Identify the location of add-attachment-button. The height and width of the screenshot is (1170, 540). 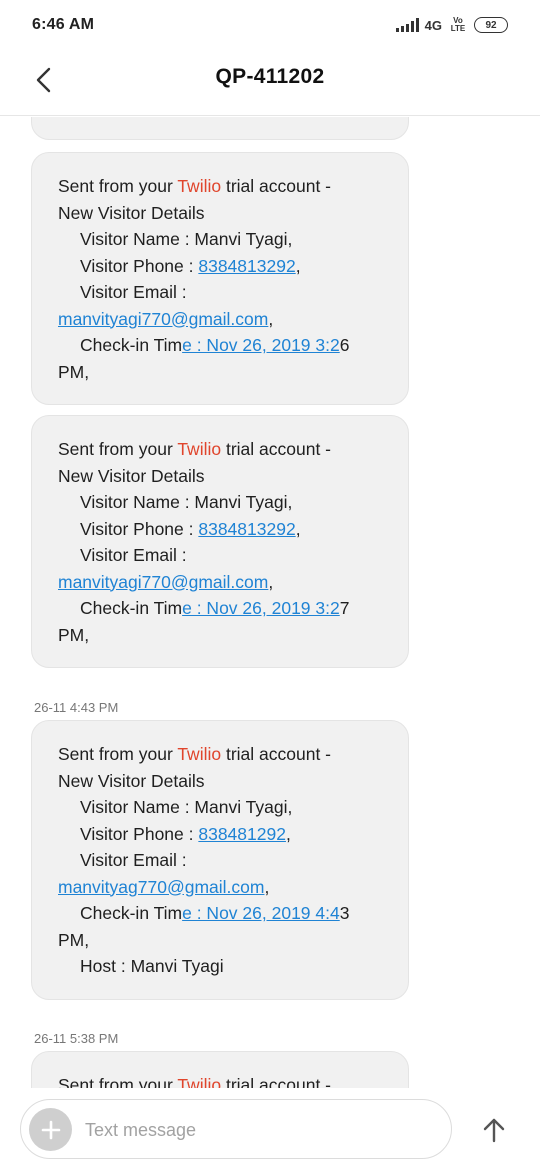
(50, 1129).